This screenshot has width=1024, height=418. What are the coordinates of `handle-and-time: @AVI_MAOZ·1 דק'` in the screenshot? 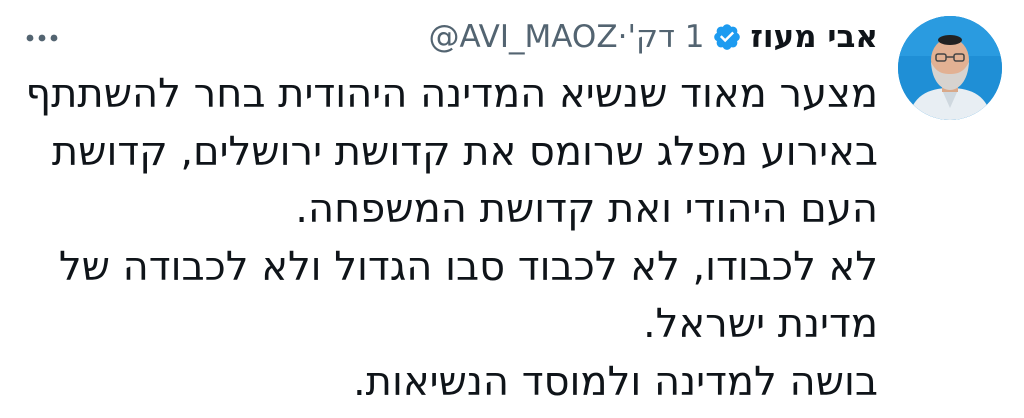 It's located at (566, 37).